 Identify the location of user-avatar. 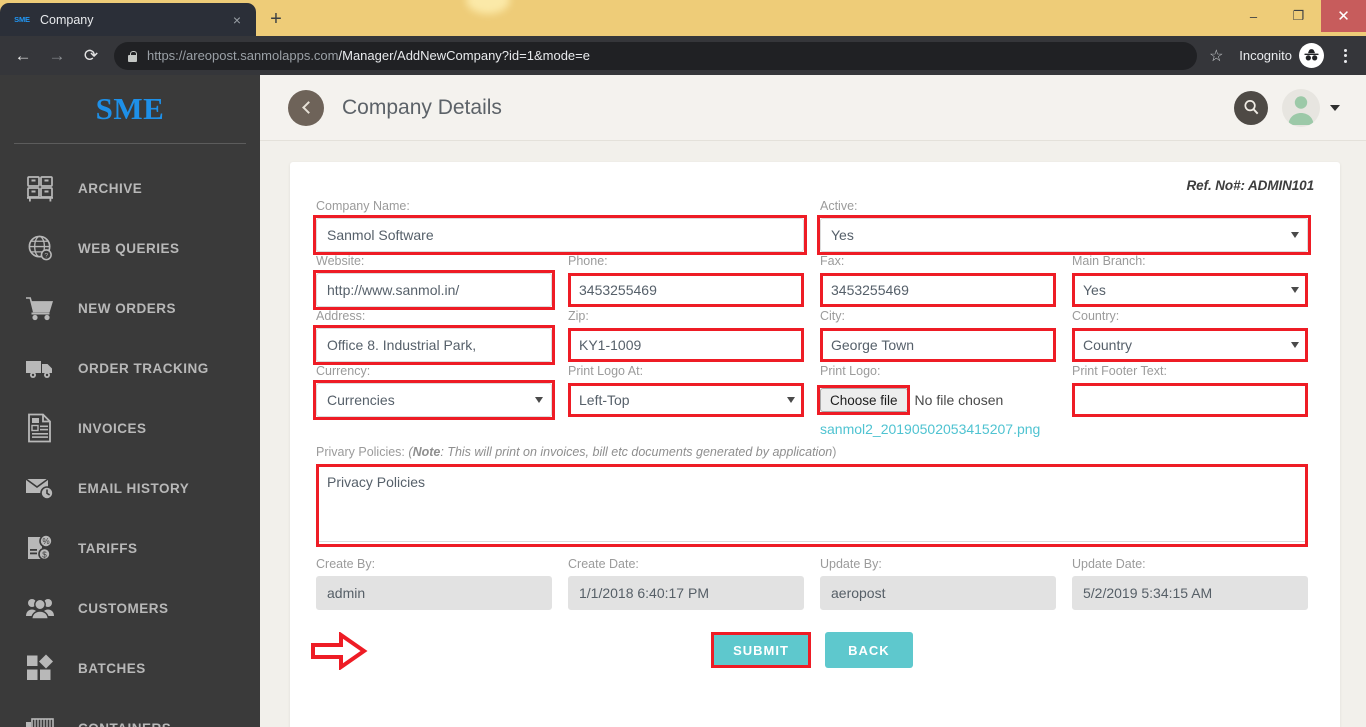
(1301, 107).